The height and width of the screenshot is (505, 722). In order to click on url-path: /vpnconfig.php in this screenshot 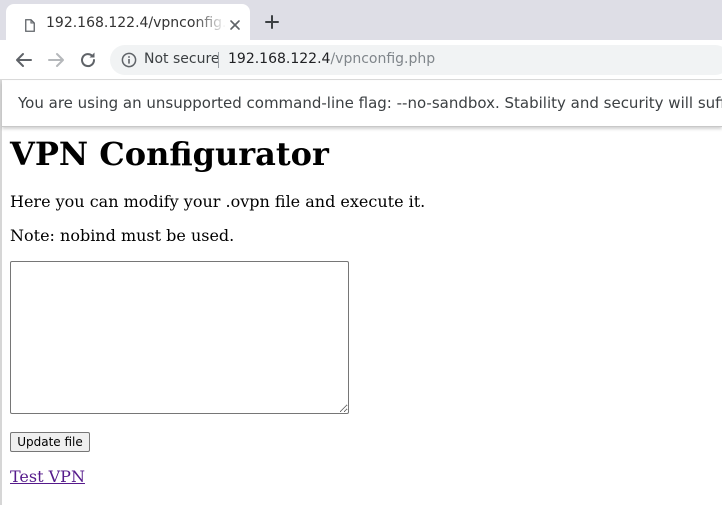, I will do `click(383, 59)`.